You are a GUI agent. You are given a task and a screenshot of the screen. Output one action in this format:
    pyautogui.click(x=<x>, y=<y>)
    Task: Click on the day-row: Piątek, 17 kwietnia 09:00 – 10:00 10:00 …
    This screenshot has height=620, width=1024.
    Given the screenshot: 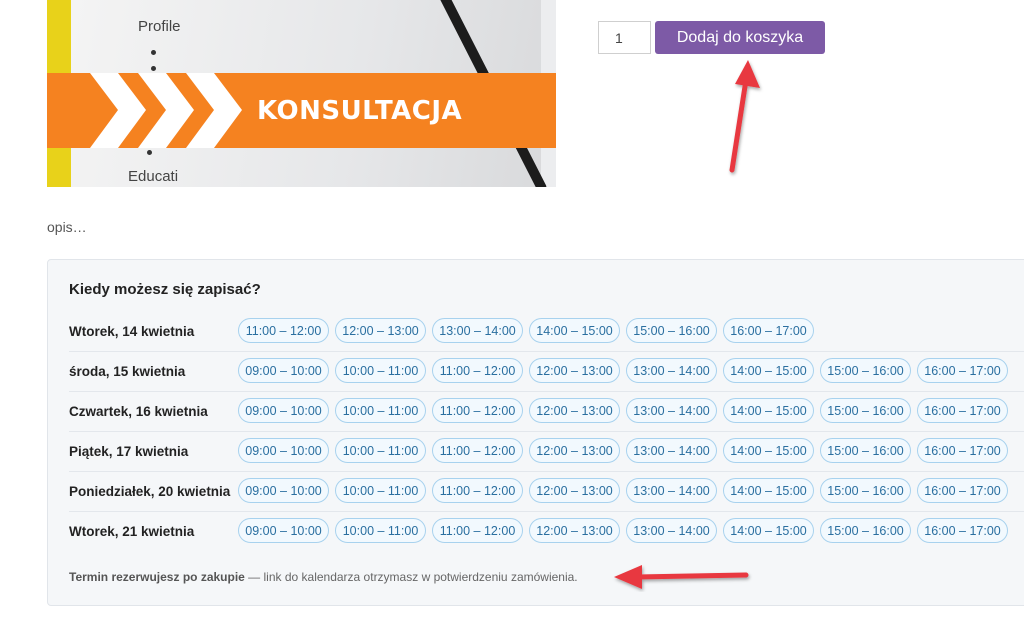 What is the action you would take?
    pyautogui.click(x=546, y=452)
    